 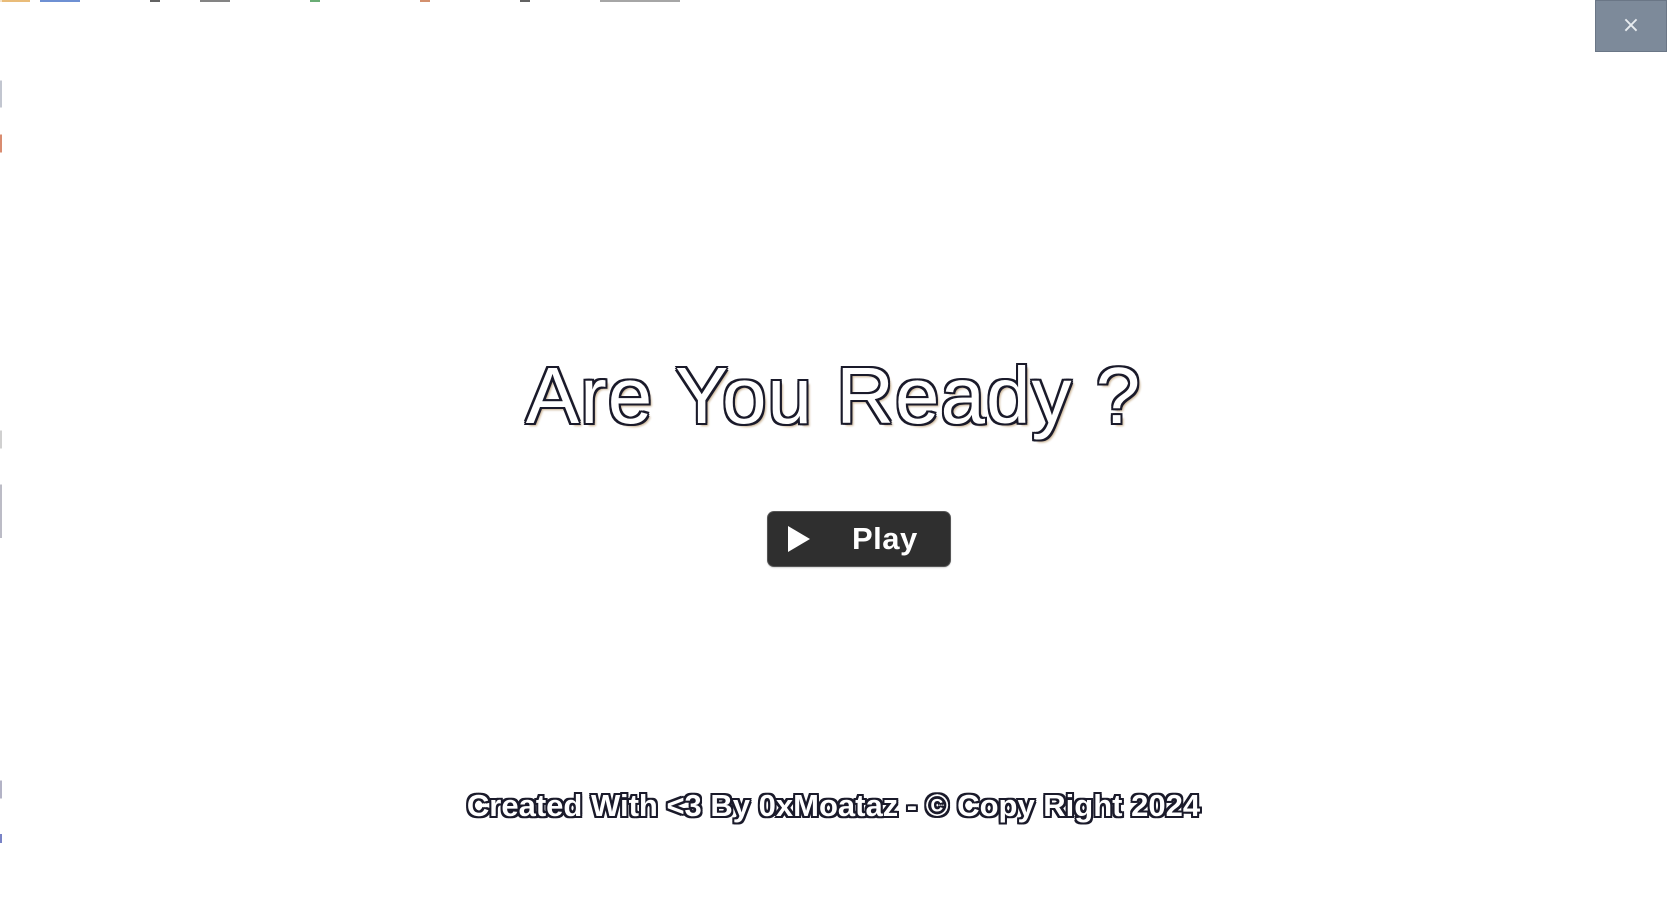 What do you see at coordinates (833, 395) in the screenshot?
I see `page-title: Are You Ready ?` at bounding box center [833, 395].